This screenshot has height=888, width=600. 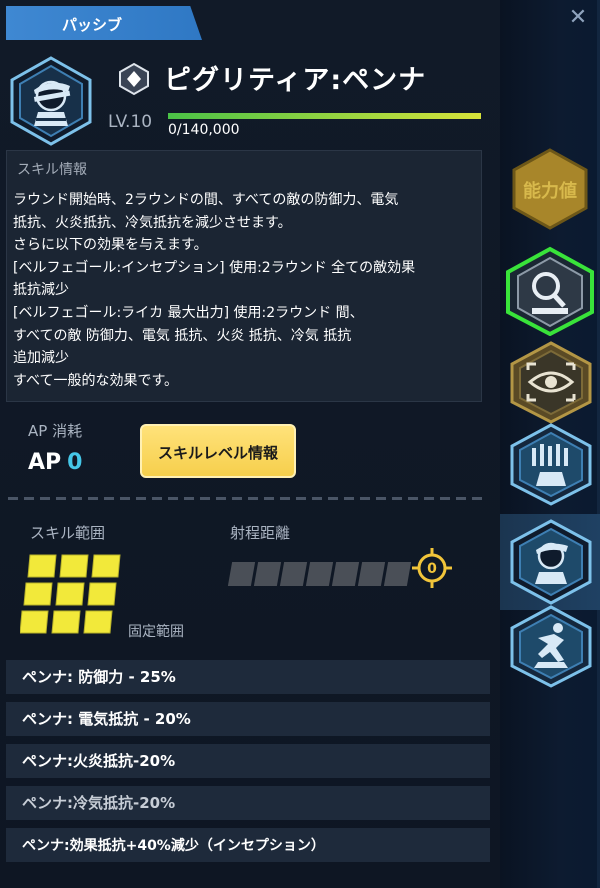 I want to click on effect-row: ペンナ:効果抵抗+40%減少（インセプション）, so click(x=248, y=845).